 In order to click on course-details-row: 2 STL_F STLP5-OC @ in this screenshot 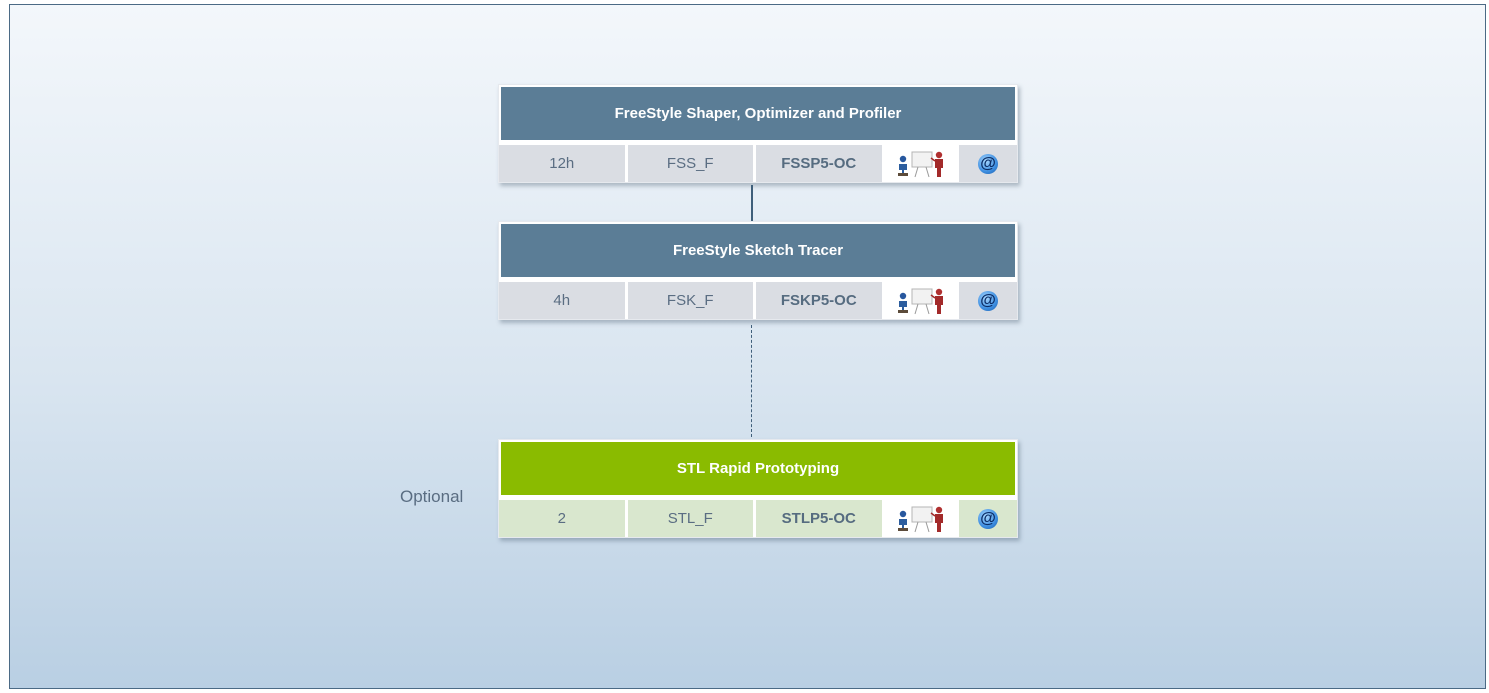, I will do `click(758, 517)`.